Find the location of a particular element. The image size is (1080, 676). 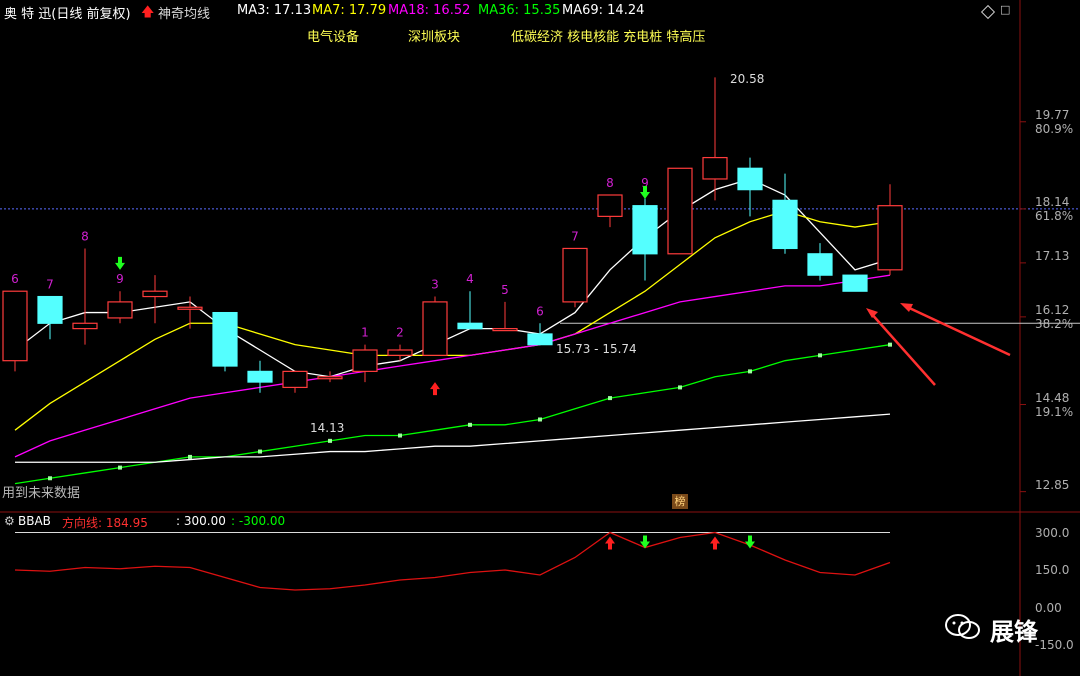

tag-region: 深圳板块 is located at coordinates (434, 35).